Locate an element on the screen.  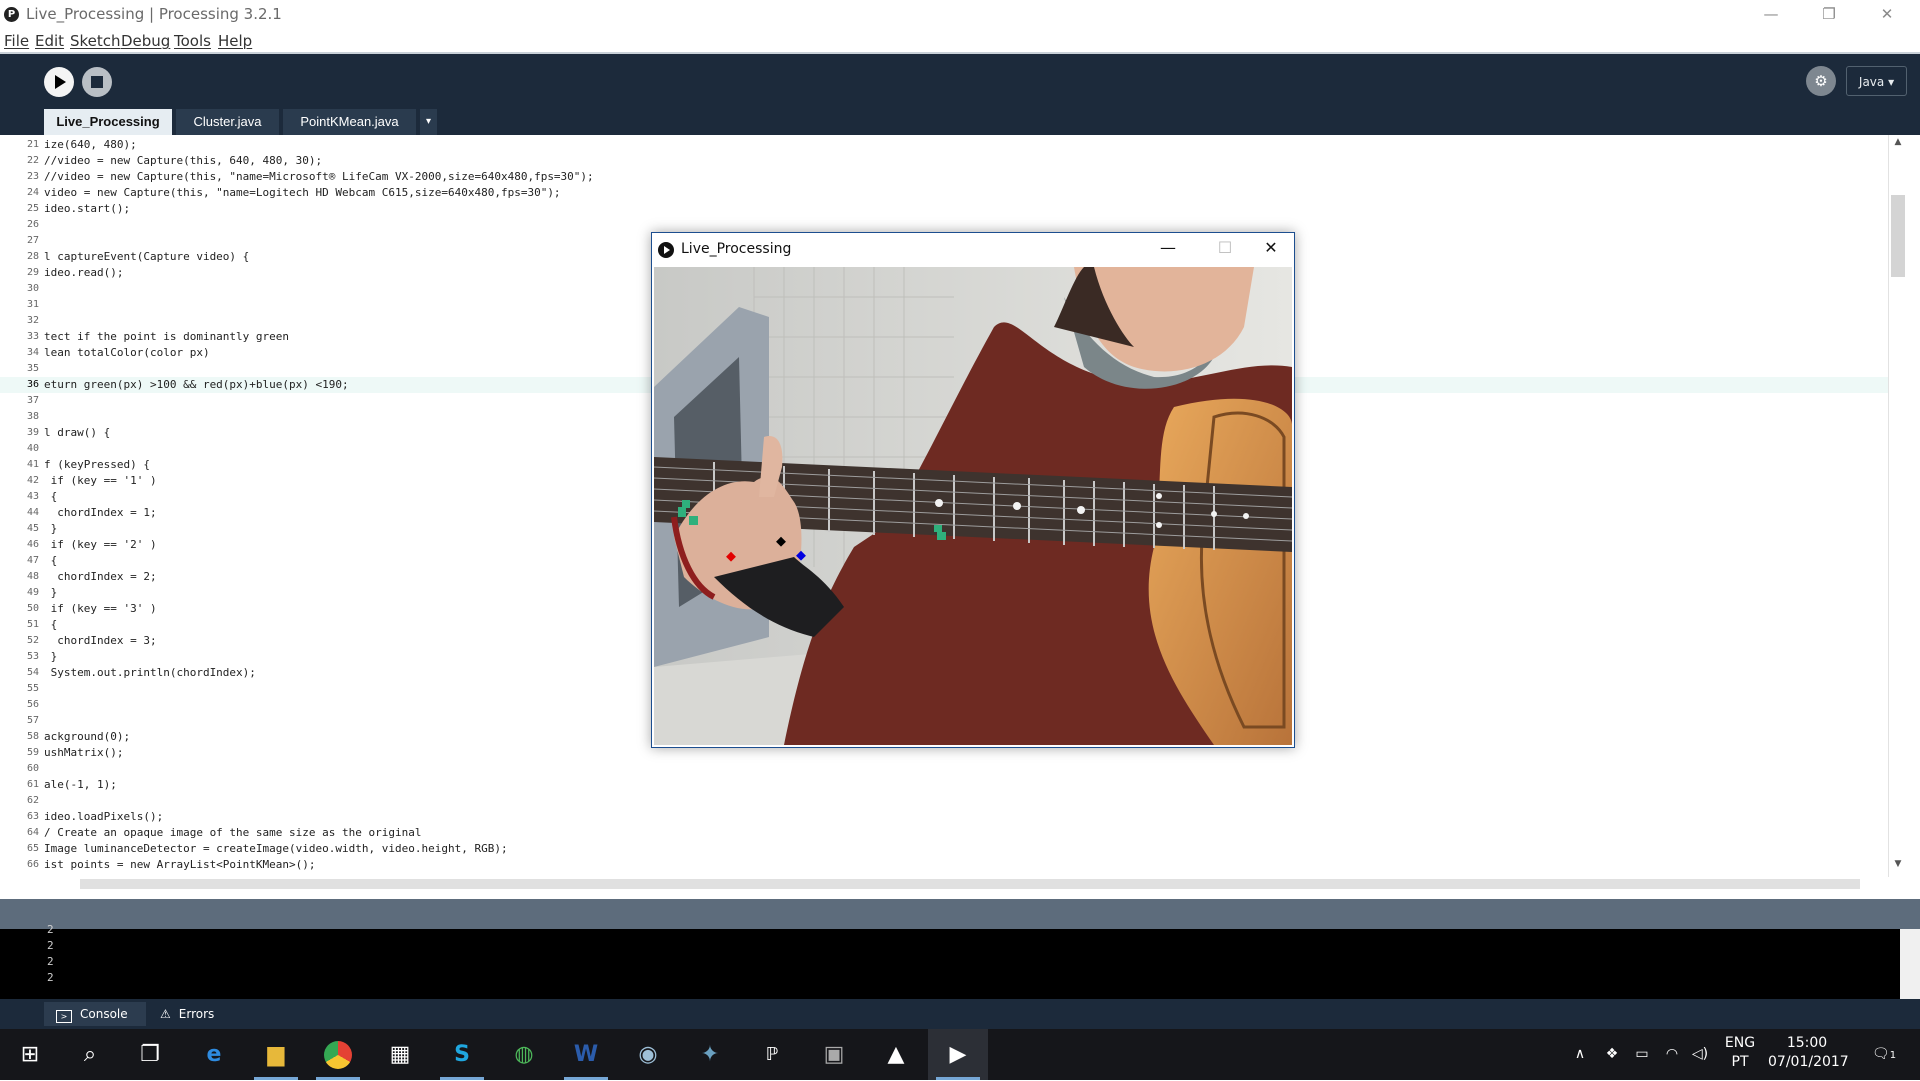
package-icon: ▣ is located at coordinates (834, 1054).